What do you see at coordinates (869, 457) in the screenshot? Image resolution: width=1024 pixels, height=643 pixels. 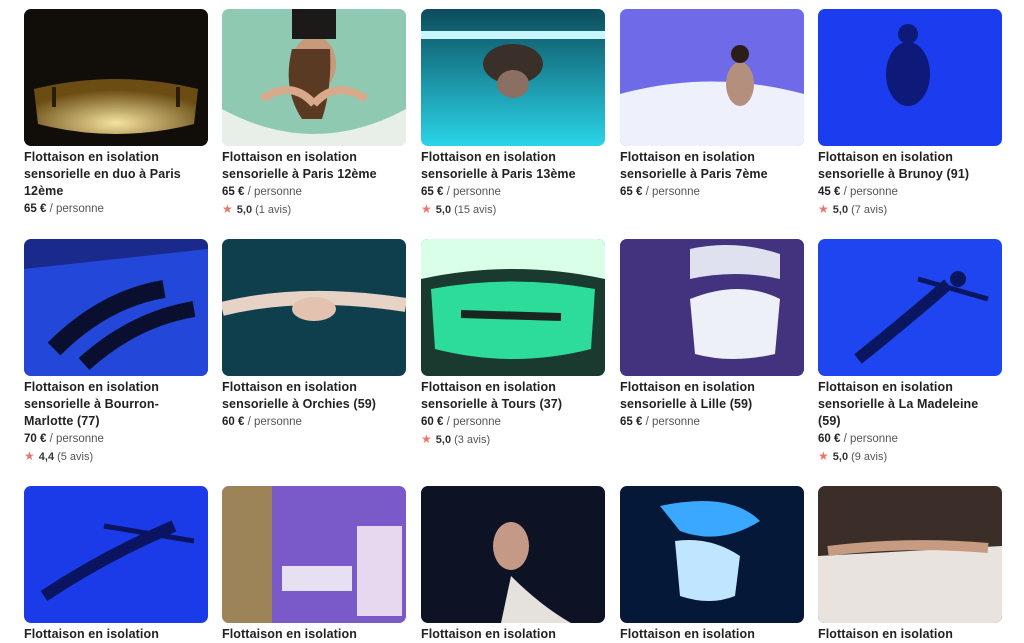 I see `review-count: (9 avis)` at bounding box center [869, 457].